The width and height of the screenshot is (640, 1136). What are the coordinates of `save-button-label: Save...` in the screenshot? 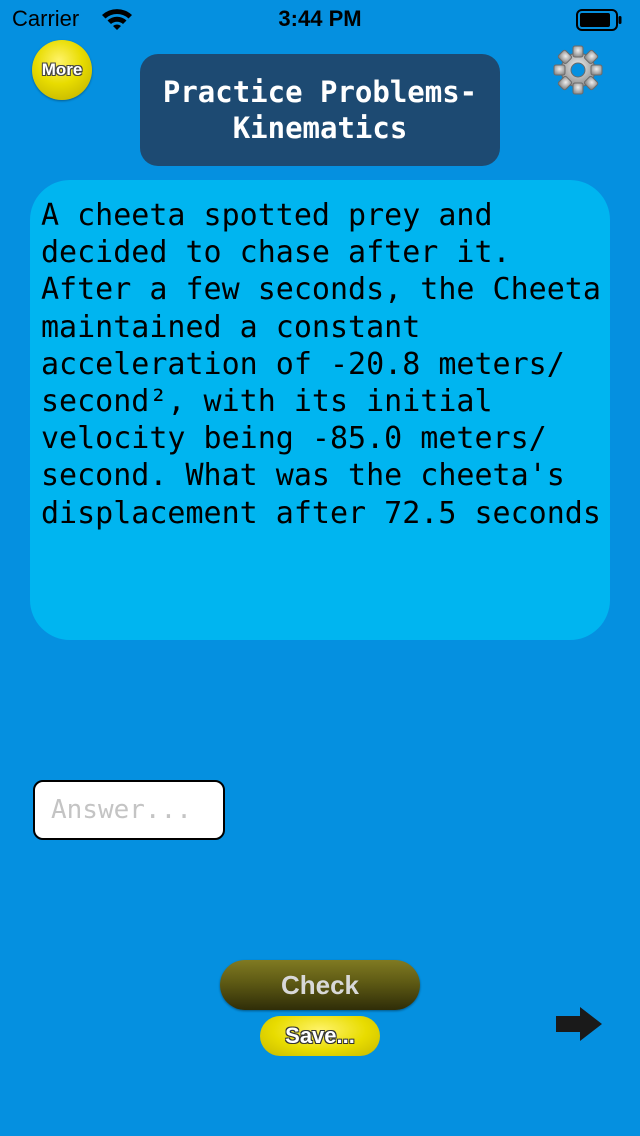 It's located at (320, 1035).